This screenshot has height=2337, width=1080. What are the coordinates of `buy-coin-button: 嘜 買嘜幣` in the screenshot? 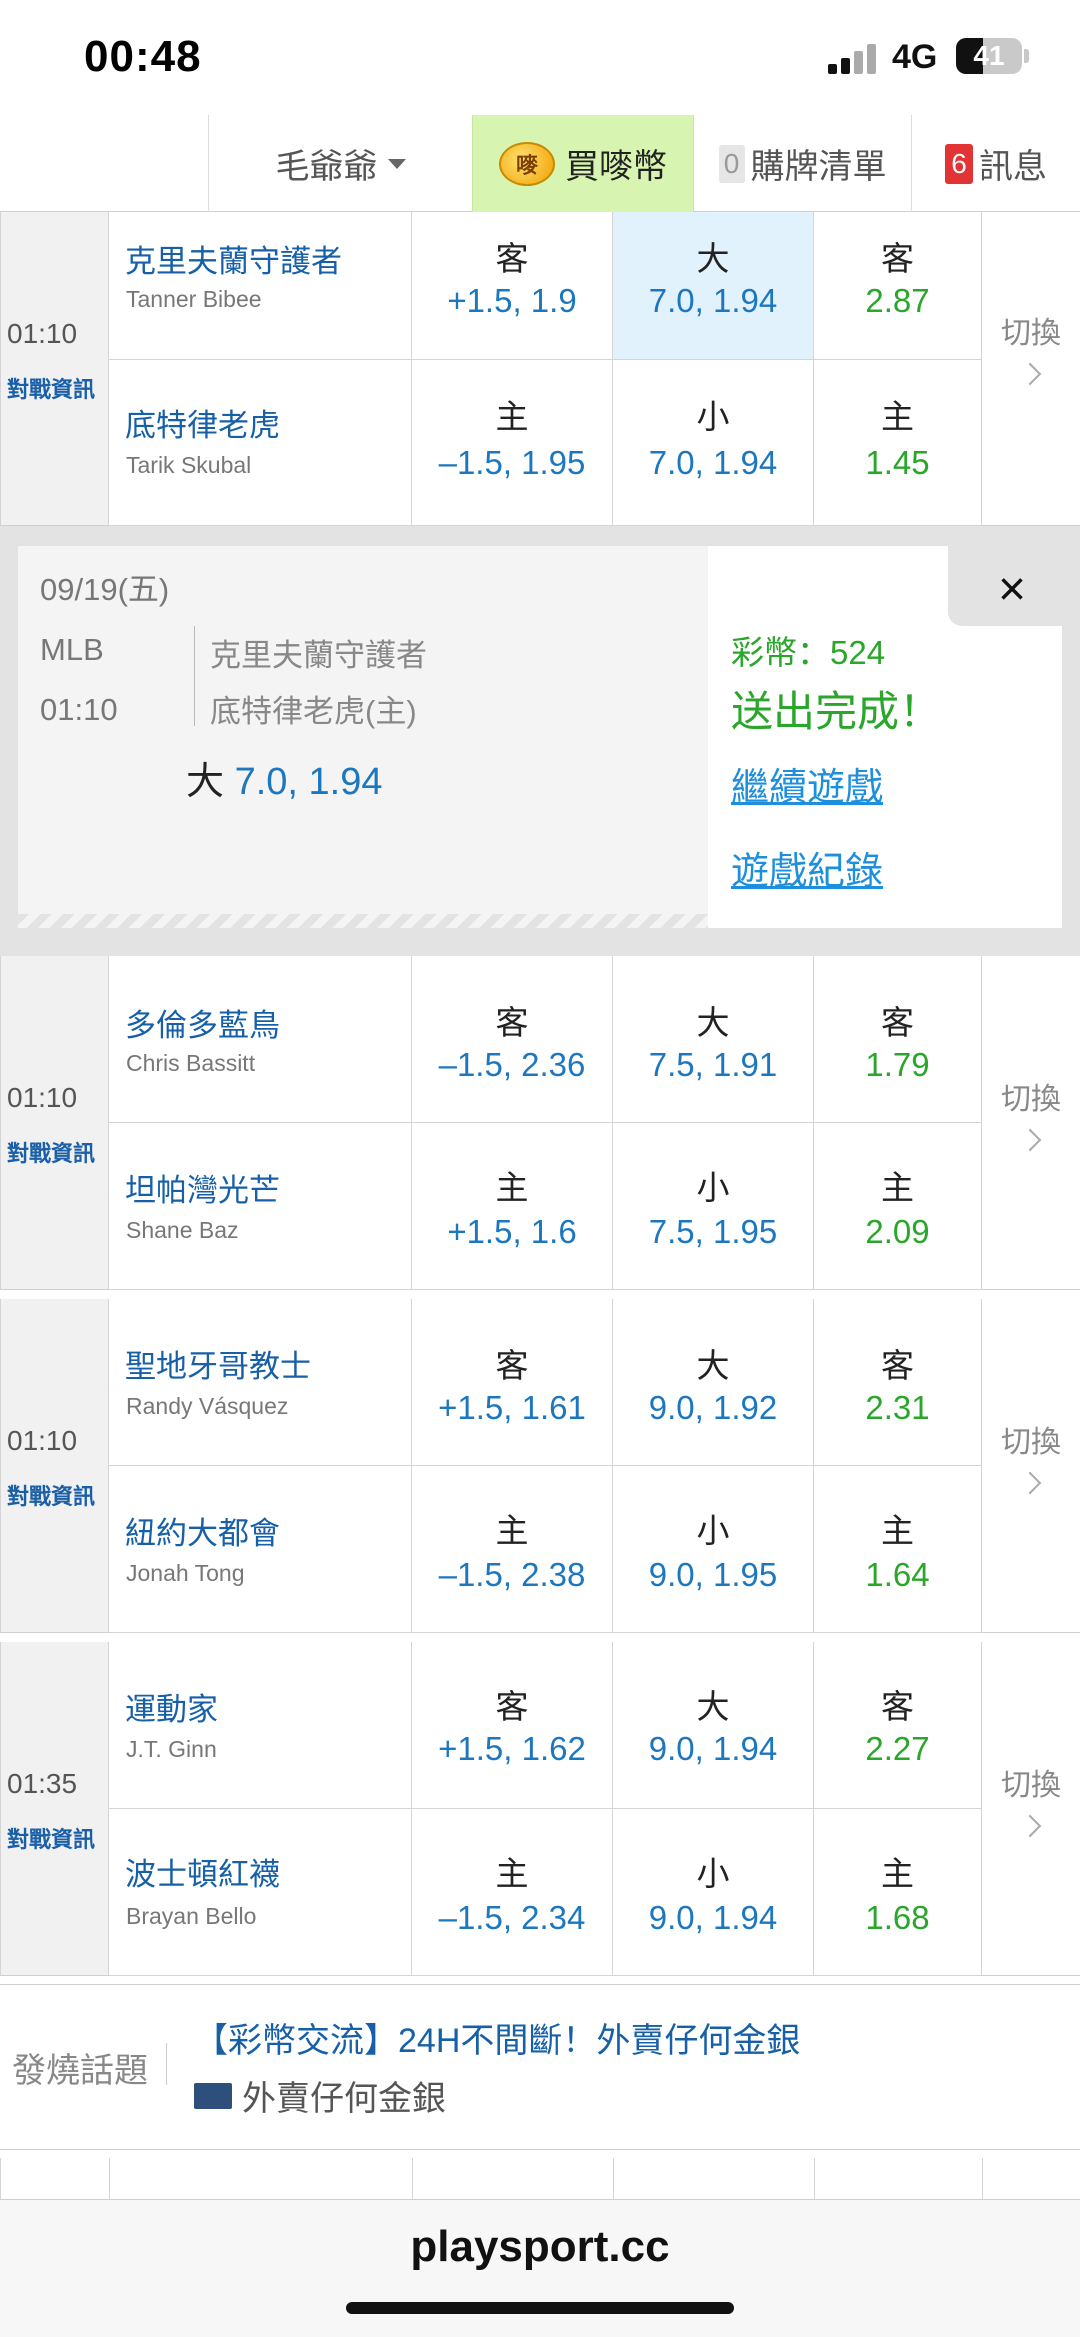 It's located at (583, 163).